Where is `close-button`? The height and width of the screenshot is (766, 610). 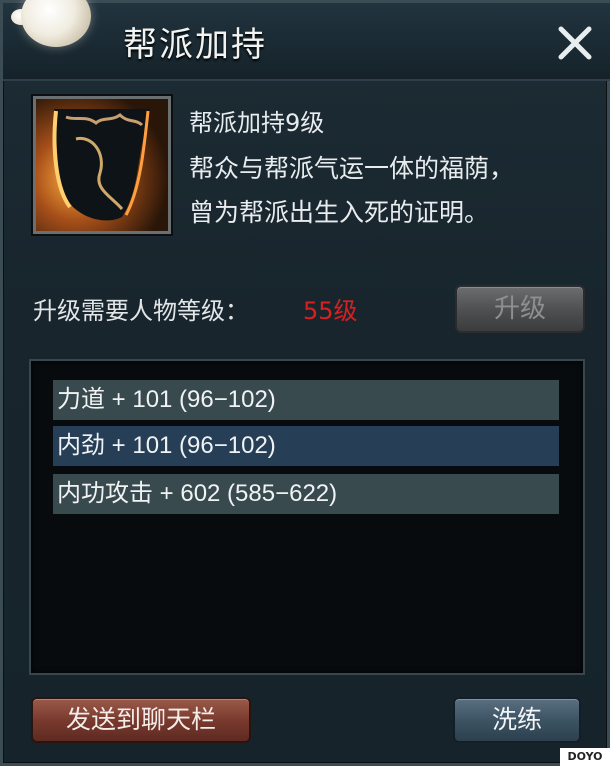 close-button is located at coordinates (575, 43).